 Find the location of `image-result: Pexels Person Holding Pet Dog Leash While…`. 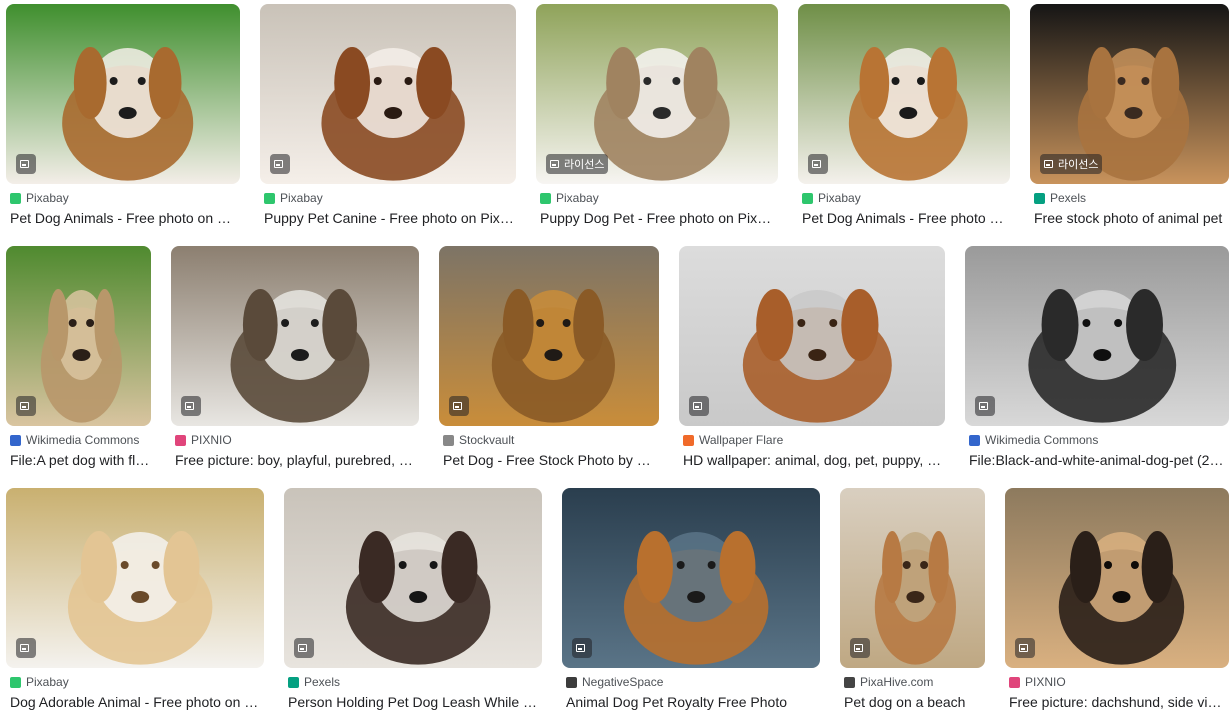

image-result: Pexels Person Holding Pet Dog Leash While… is located at coordinates (413, 600).